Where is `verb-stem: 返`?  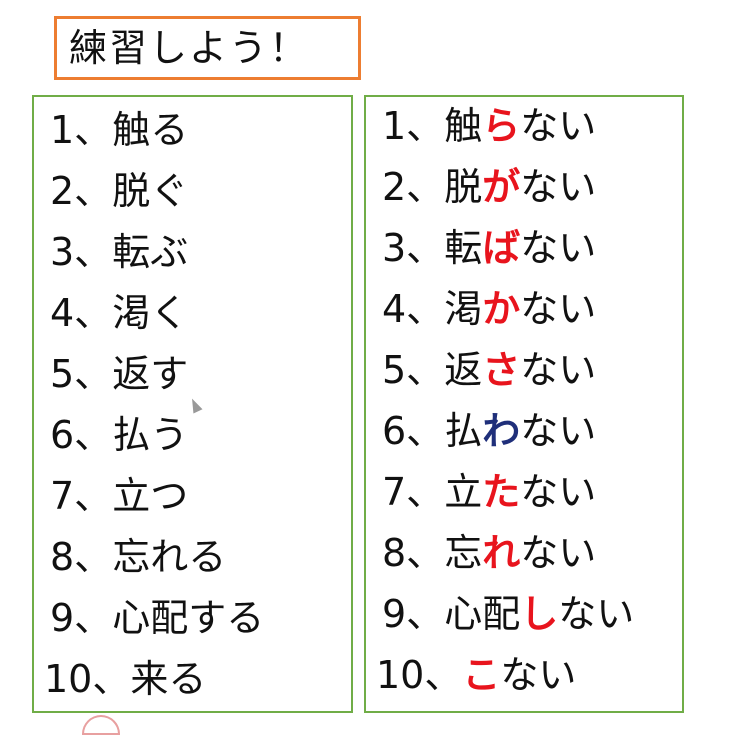 verb-stem: 返 is located at coordinates (463, 370).